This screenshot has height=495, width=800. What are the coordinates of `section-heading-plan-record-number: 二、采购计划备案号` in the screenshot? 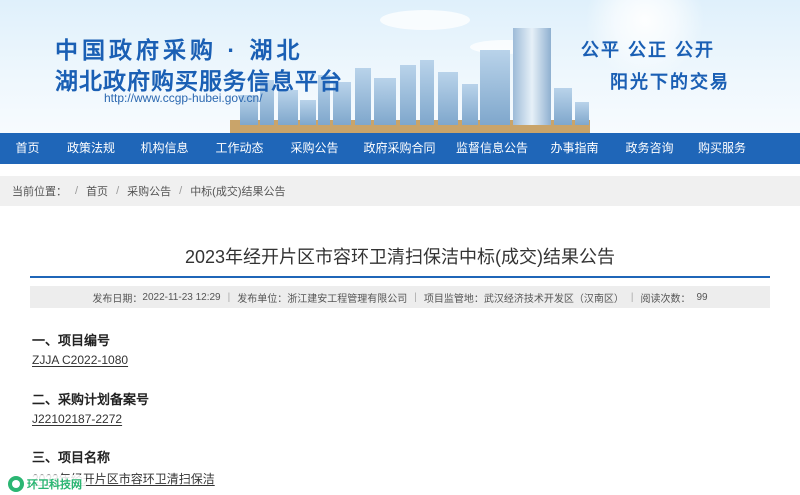 It's located at (91, 399).